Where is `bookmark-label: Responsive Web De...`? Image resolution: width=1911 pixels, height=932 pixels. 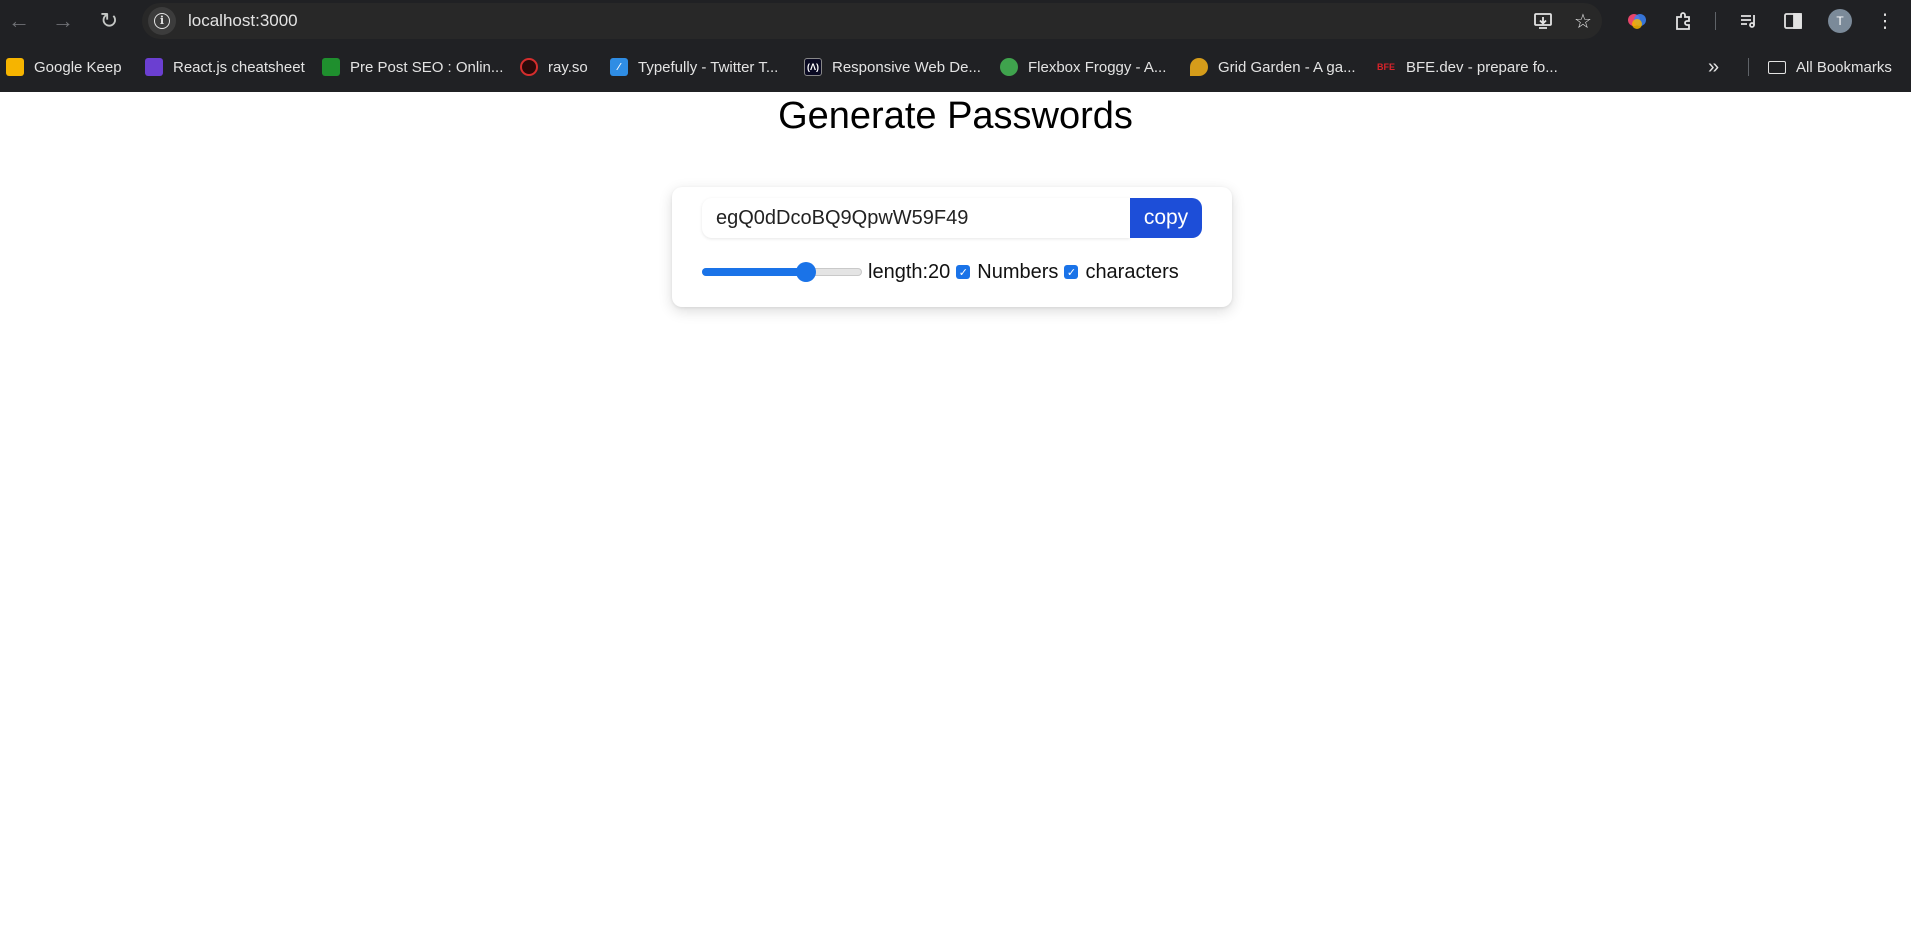
bookmark-label: Responsive Web De... is located at coordinates (906, 67).